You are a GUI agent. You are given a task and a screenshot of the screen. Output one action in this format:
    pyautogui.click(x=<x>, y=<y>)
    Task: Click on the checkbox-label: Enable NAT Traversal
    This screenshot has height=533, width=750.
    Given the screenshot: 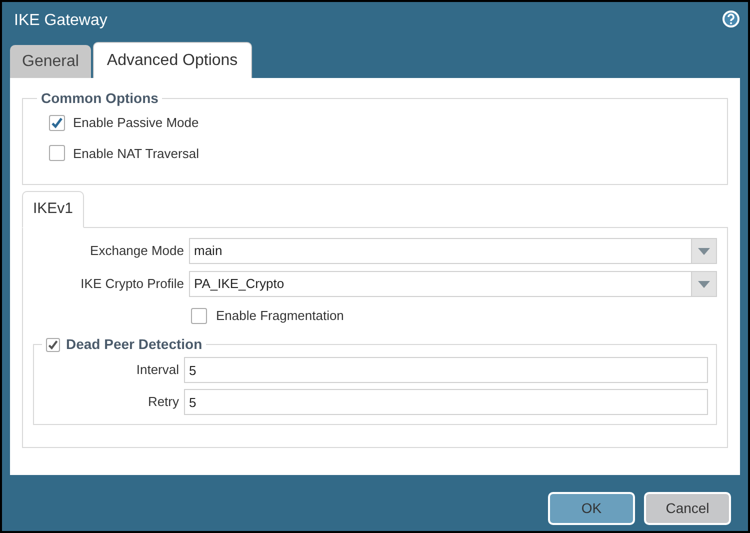 What is the action you would take?
    pyautogui.click(x=136, y=153)
    